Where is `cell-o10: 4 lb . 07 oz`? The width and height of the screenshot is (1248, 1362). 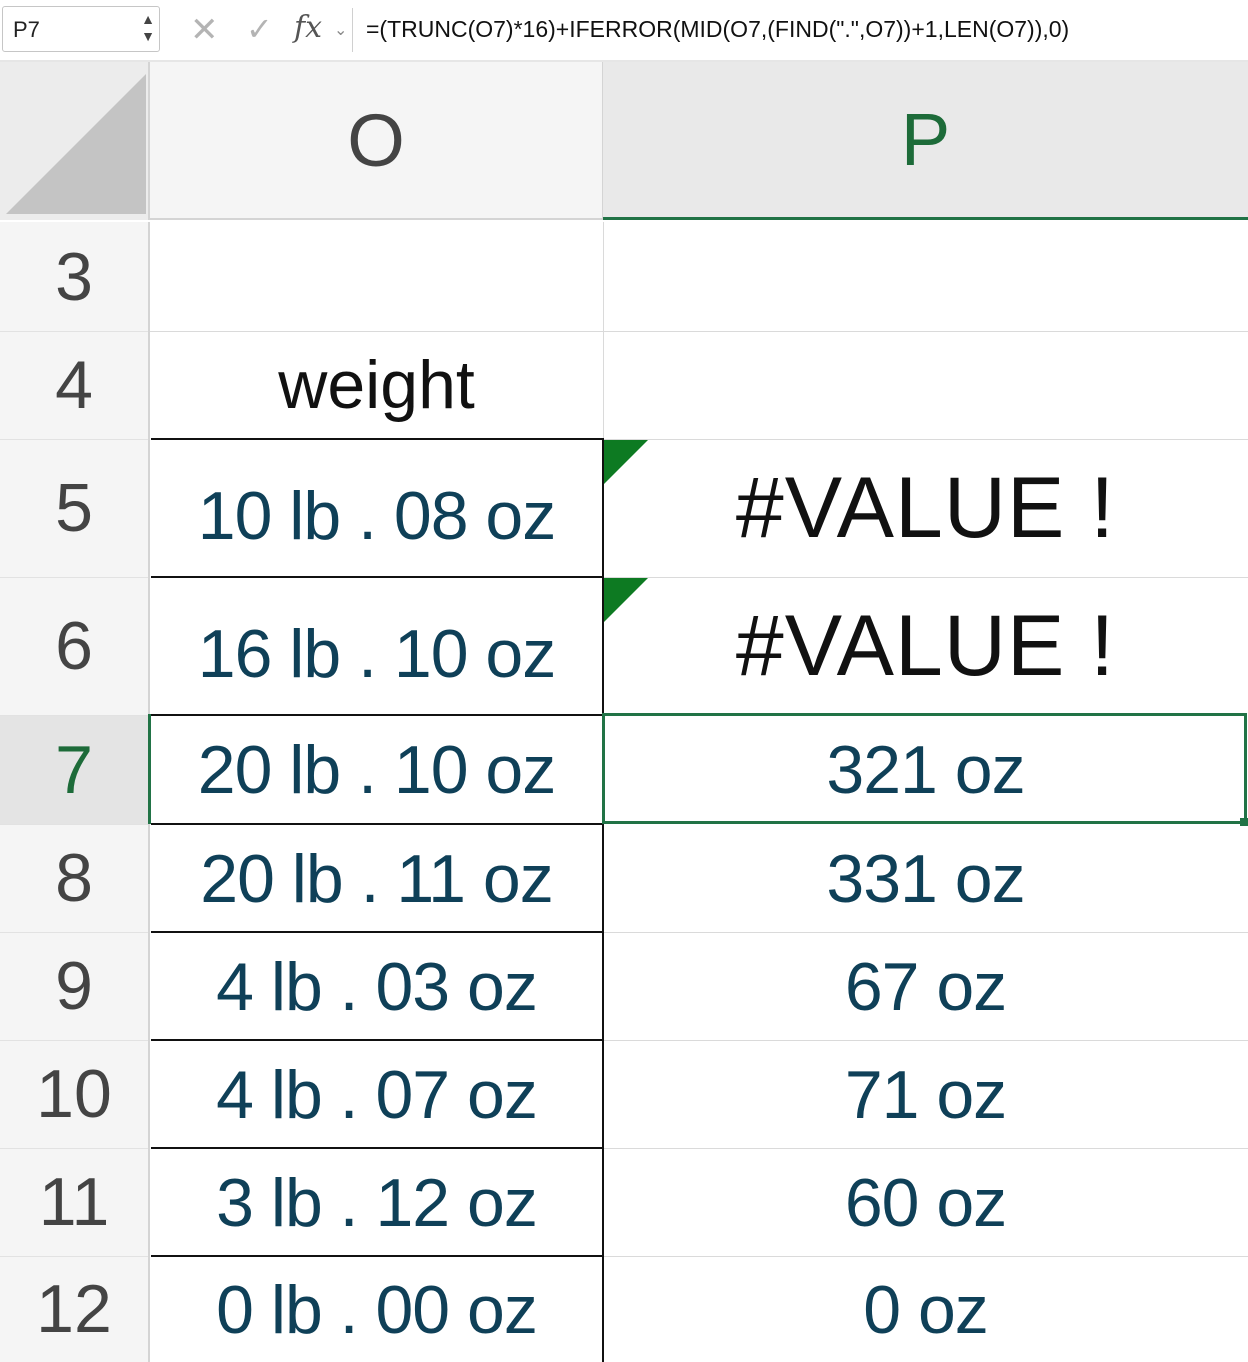
cell-o10: 4 lb . 07 oz is located at coordinates (376, 1094).